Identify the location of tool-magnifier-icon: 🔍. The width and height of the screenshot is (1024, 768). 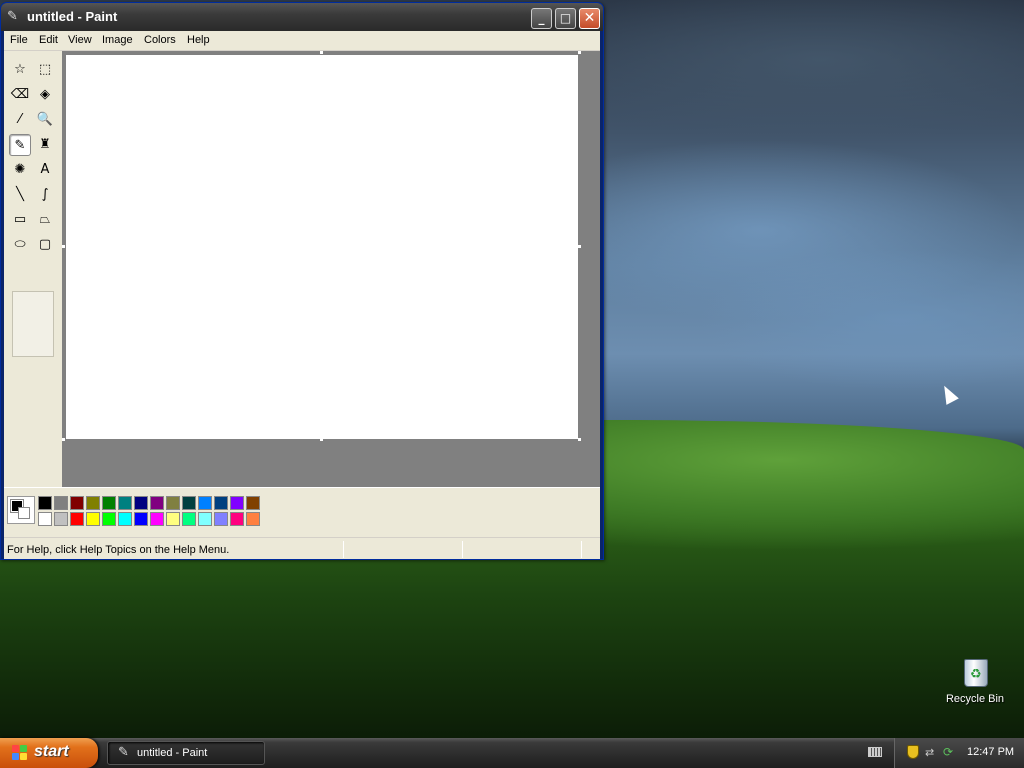
(45, 120).